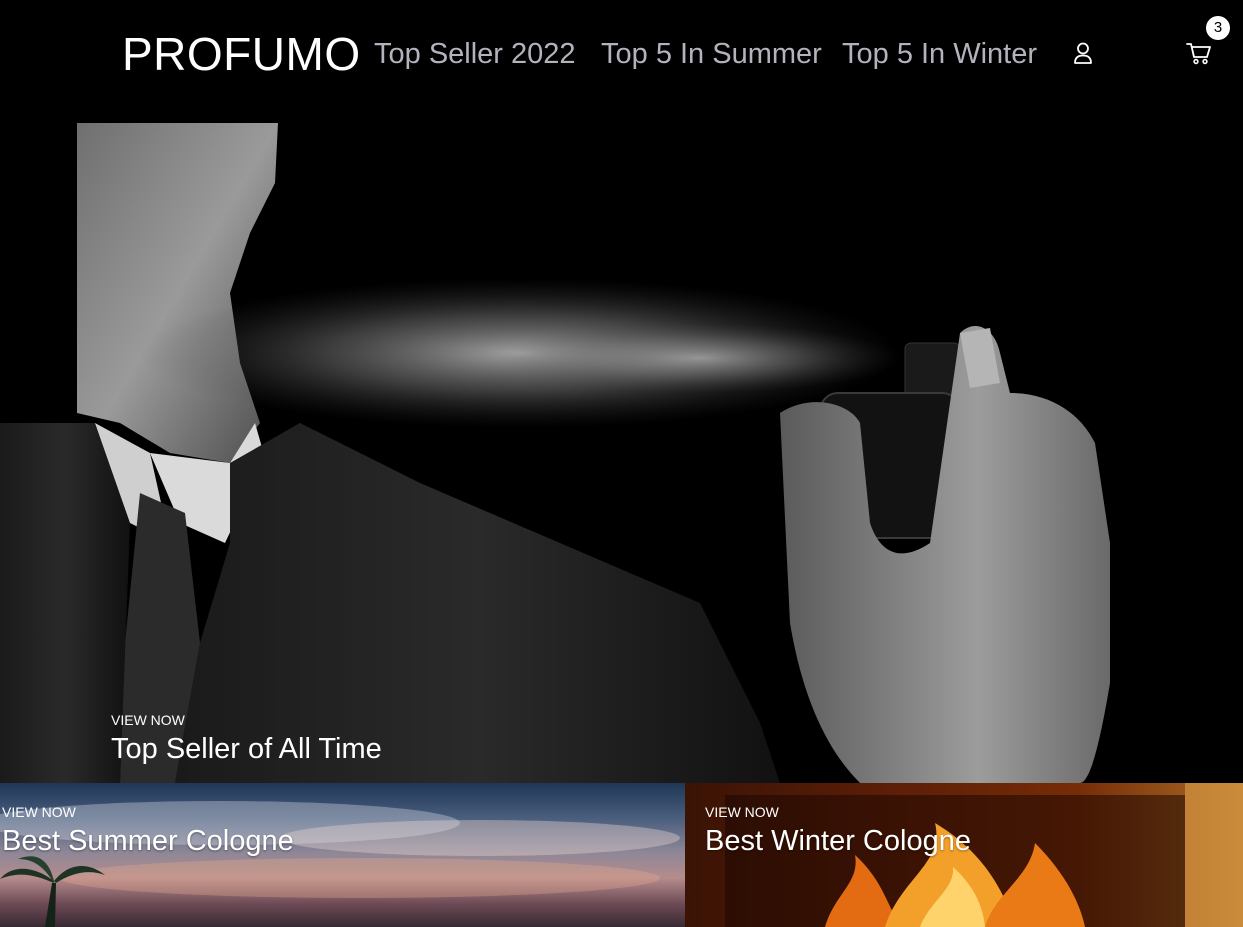  I want to click on nav-link-top-5-winter: Top 5 In Winter, so click(939, 54).